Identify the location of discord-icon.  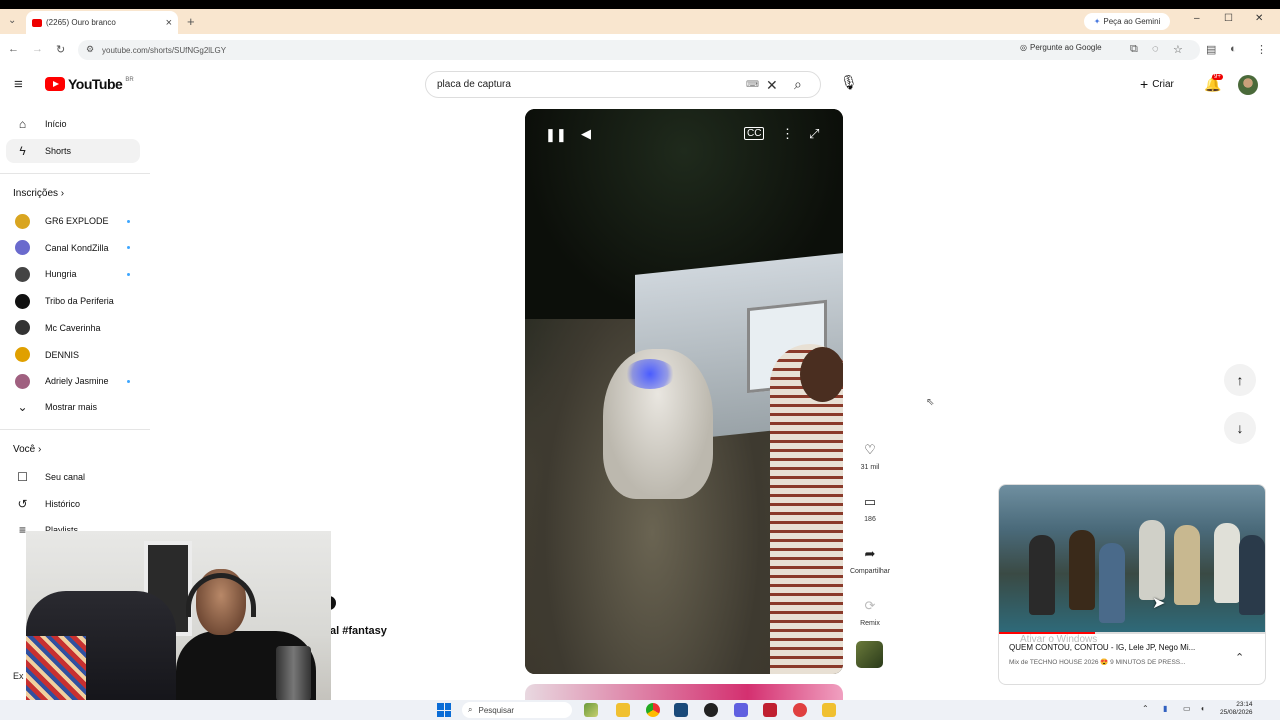
(741, 710).